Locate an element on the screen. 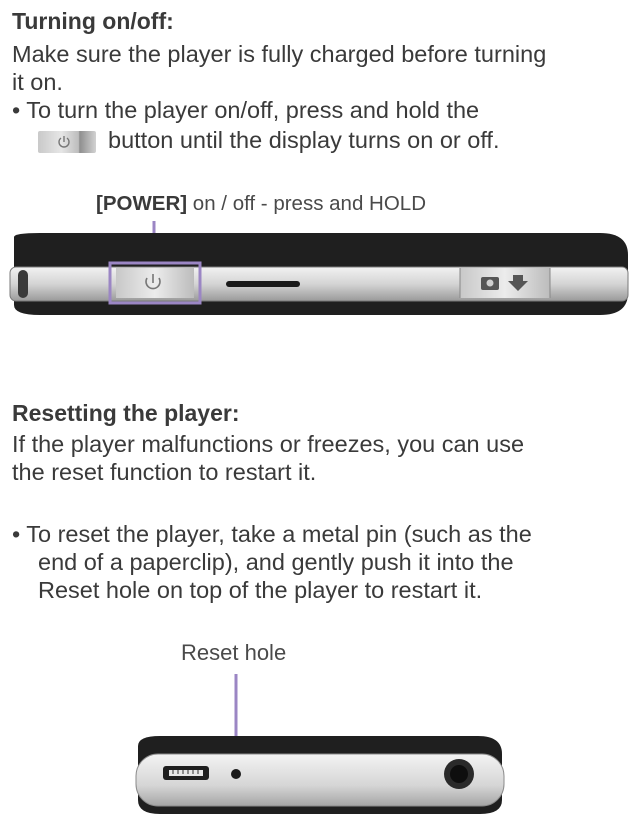 The height and width of the screenshot is (817, 638). usb-port-icon is located at coordinates (186, 773).